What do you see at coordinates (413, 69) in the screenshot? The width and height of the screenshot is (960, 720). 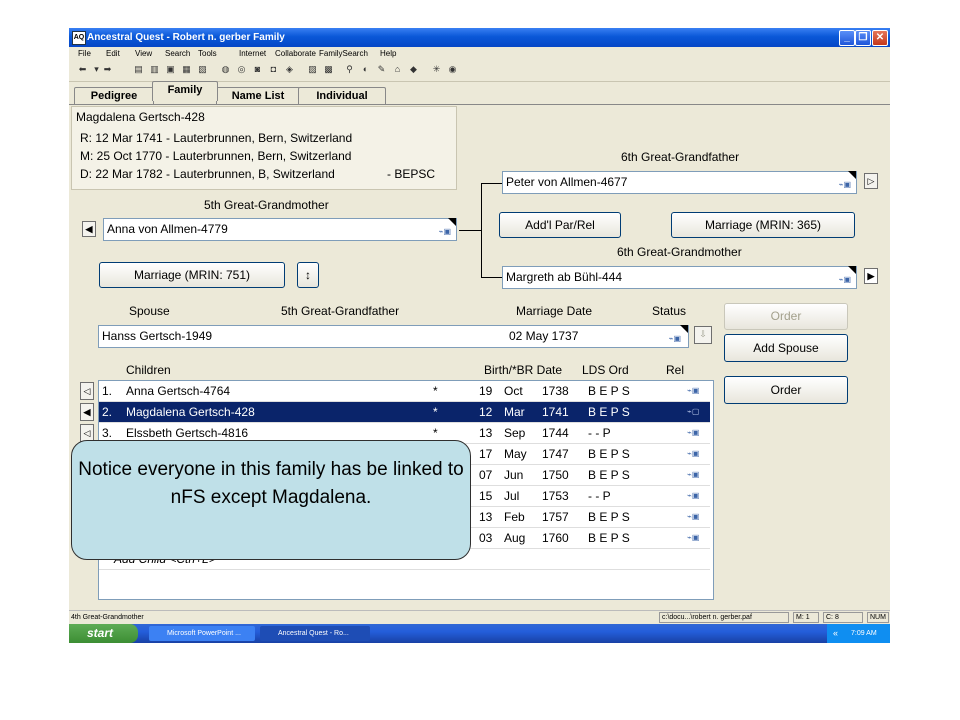 I see `web-icon: ◆` at bounding box center [413, 69].